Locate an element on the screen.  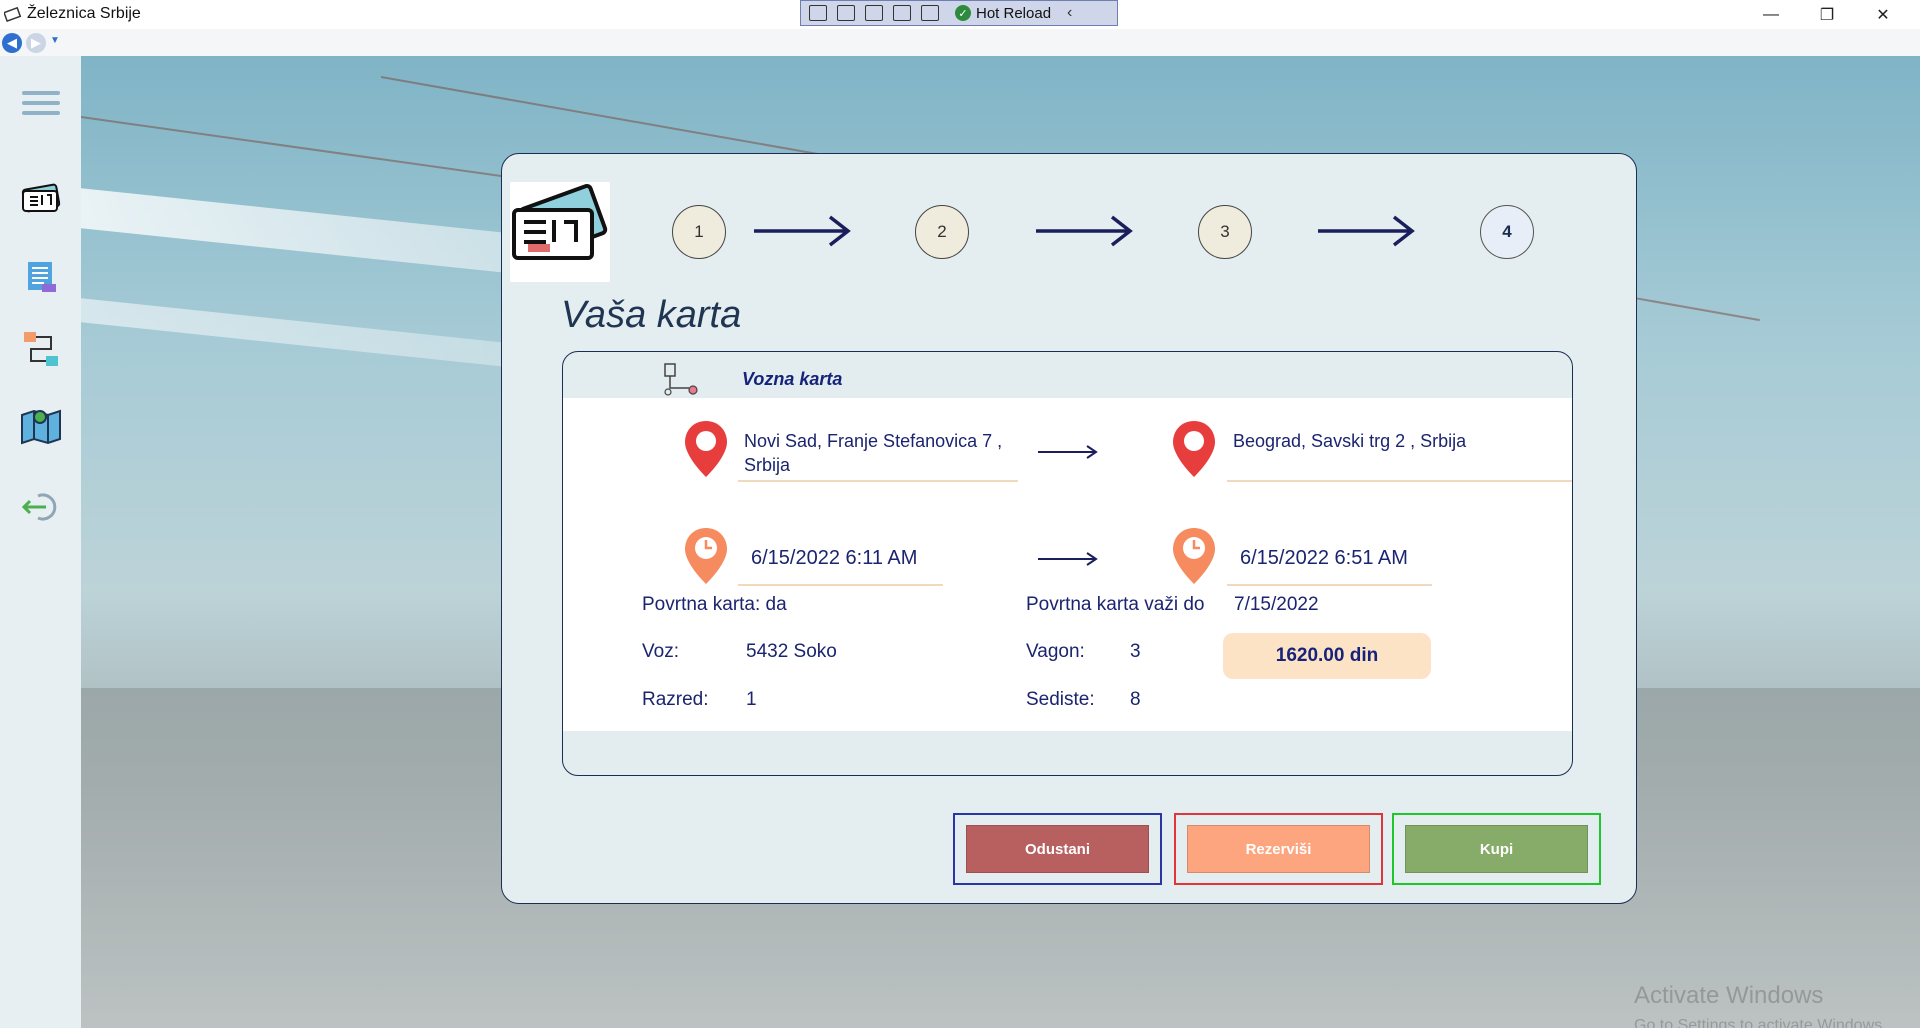
train-label: Voz: is located at coordinates (660, 651).